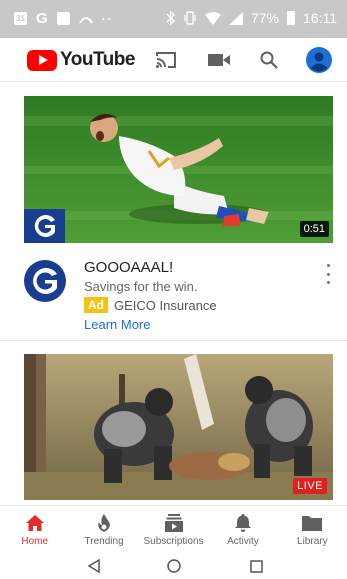 The height and width of the screenshot is (579, 347). I want to click on youtube-wordmark: YouTube, so click(97, 59).